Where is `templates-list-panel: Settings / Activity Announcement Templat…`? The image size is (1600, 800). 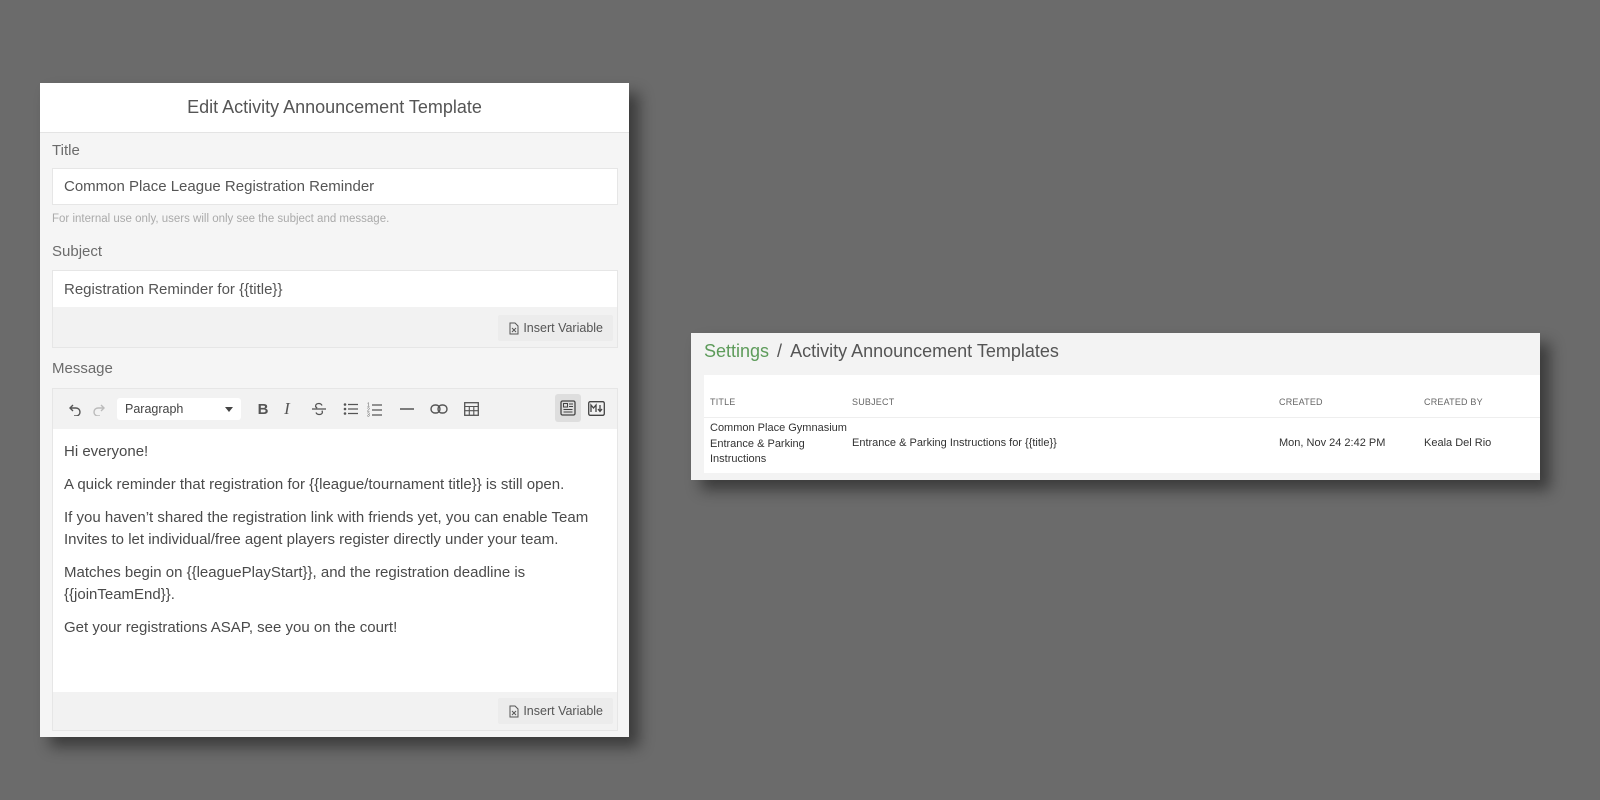 templates-list-panel: Settings / Activity Announcement Templat… is located at coordinates (1115, 406).